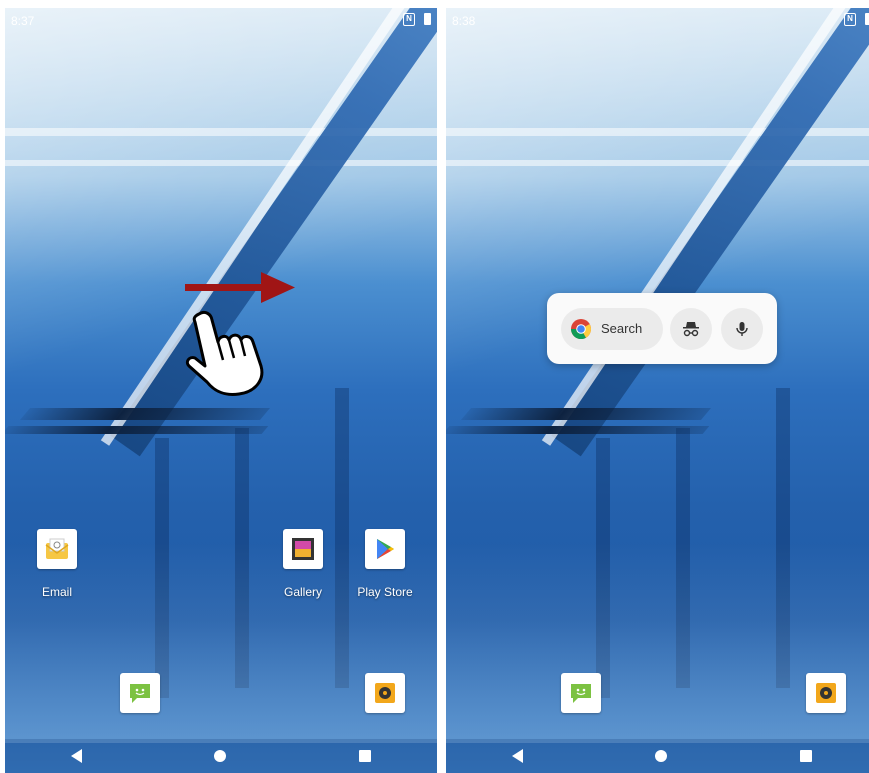  What do you see at coordinates (385, 549) in the screenshot?
I see `play-store-icon` at bounding box center [385, 549].